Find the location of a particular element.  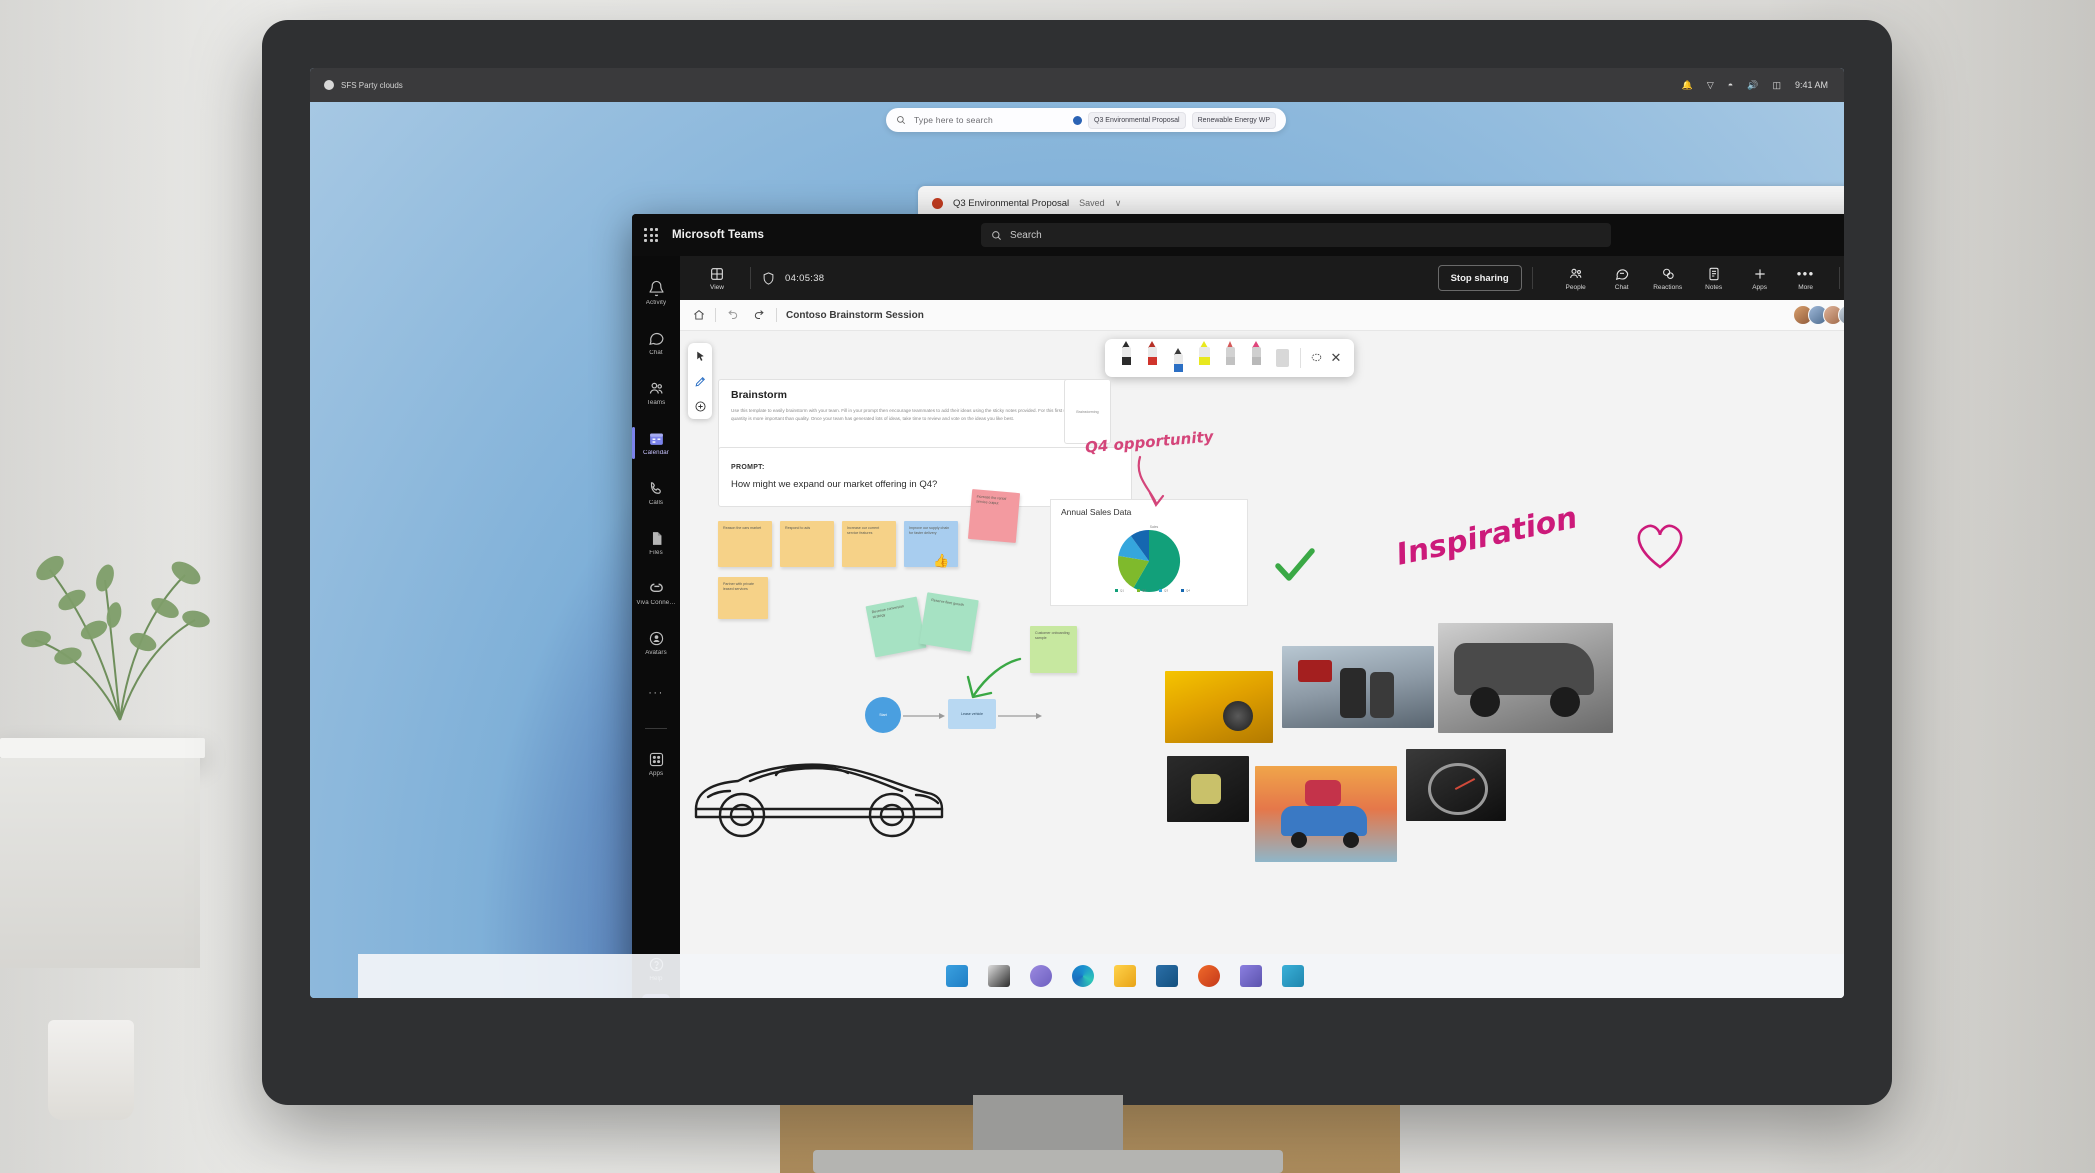

sidebar-item-activity: Activity is located at coordinates (656, 293).